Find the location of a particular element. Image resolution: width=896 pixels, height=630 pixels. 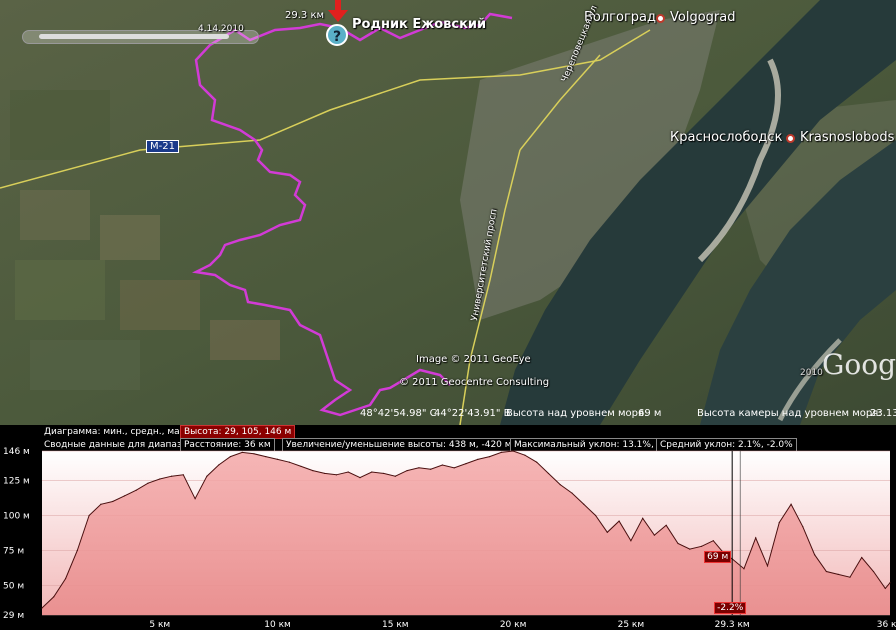

x-tick-label: 15 км is located at coordinates (395, 625).